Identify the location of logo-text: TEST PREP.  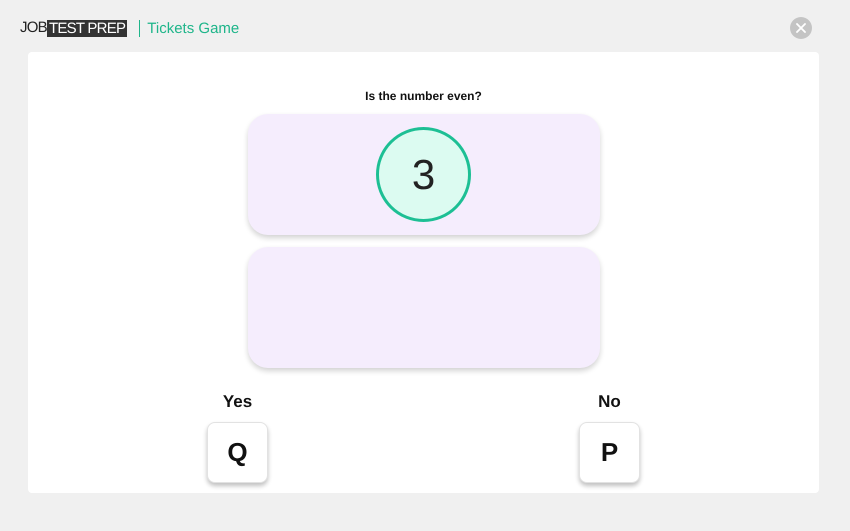
(87, 28).